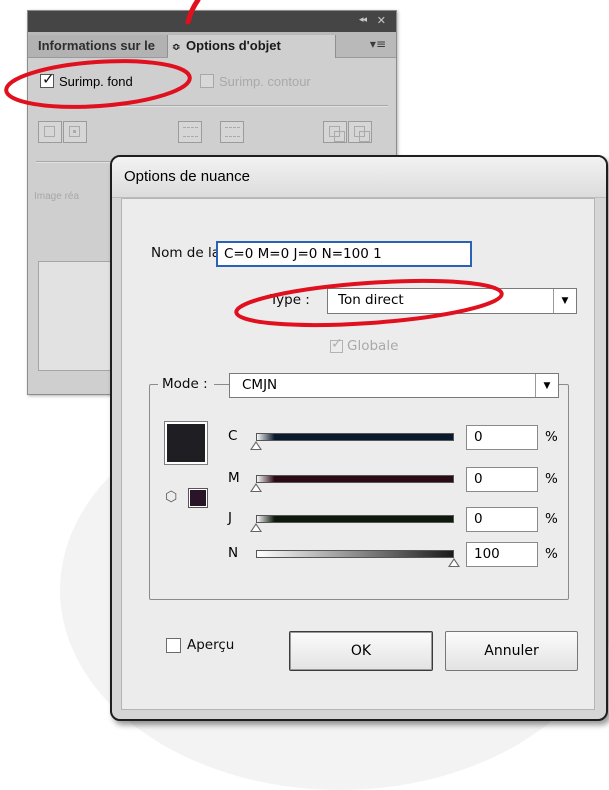  Describe the element at coordinates (230, 518) in the screenshot. I see `slider-label-j: J` at that location.